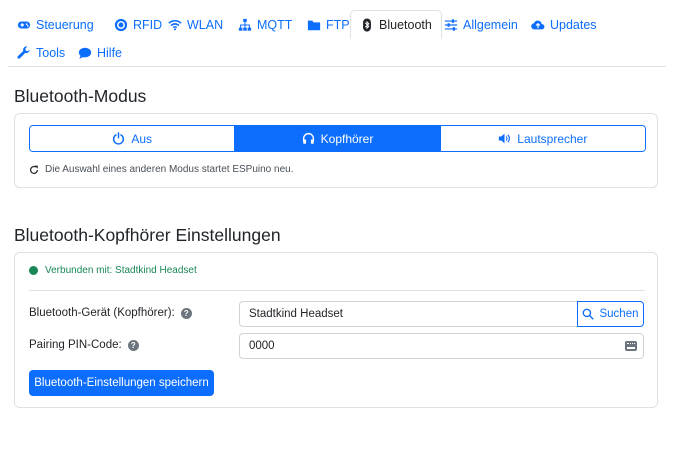 Image resolution: width=690 pixels, height=472 pixels. I want to click on tab-label: RFID, so click(148, 24).